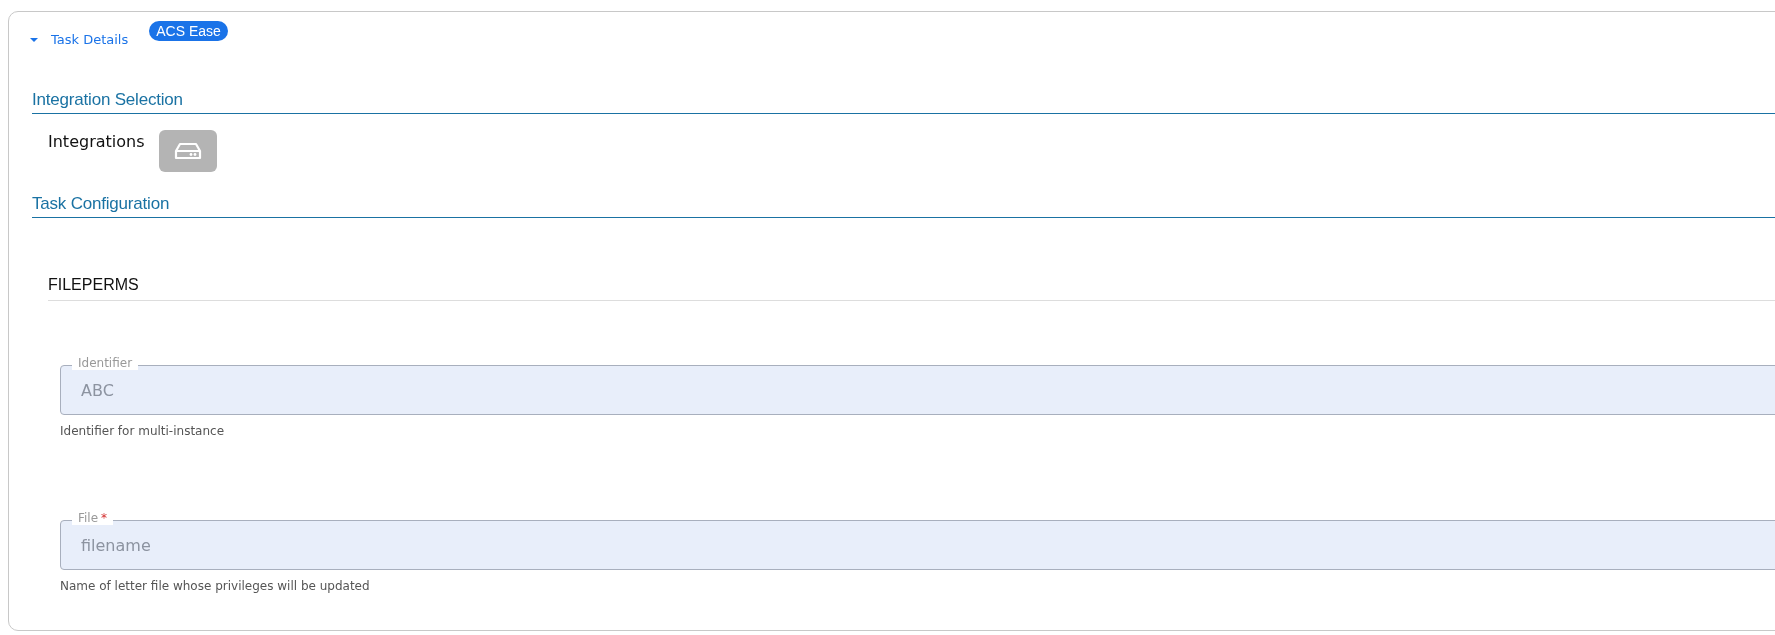  I want to click on section-heading: Task Configuration, so click(903, 206).